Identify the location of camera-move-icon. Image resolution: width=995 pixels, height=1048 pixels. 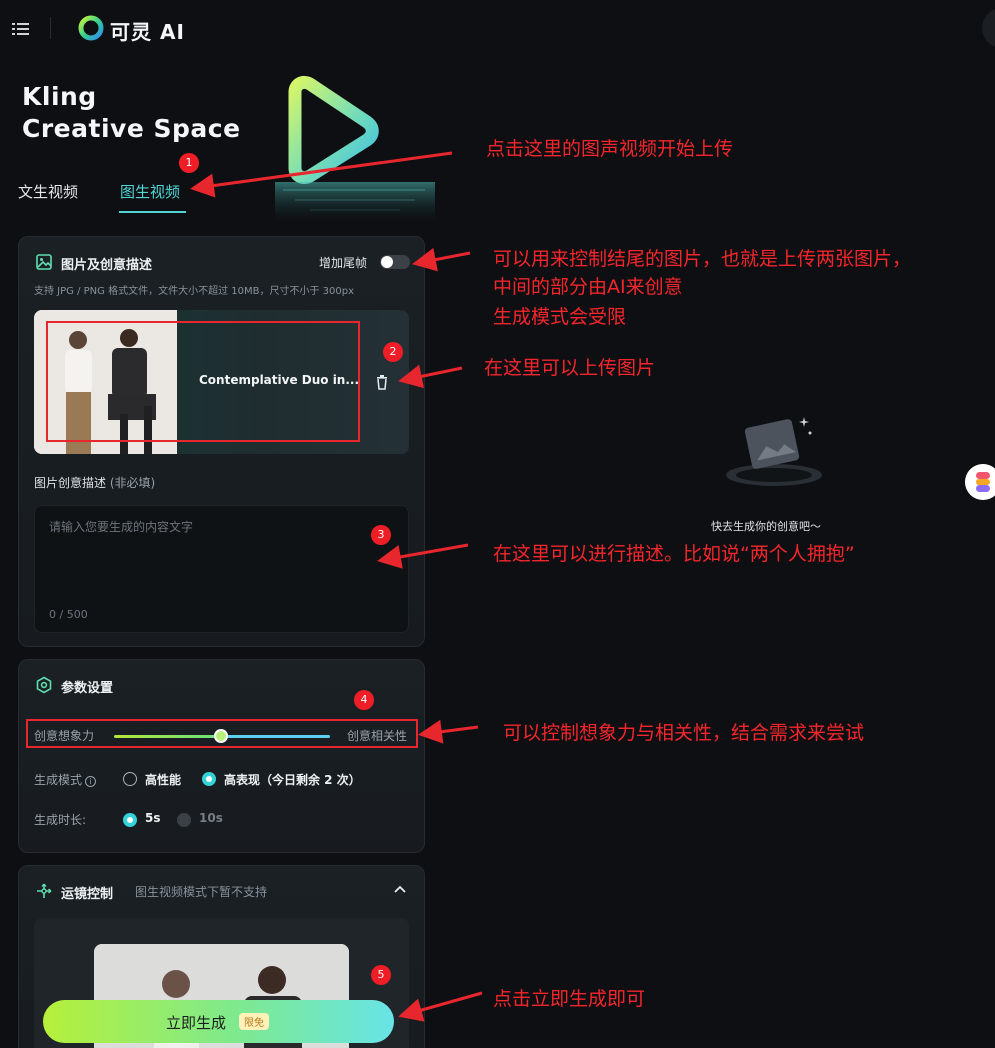
(44, 890).